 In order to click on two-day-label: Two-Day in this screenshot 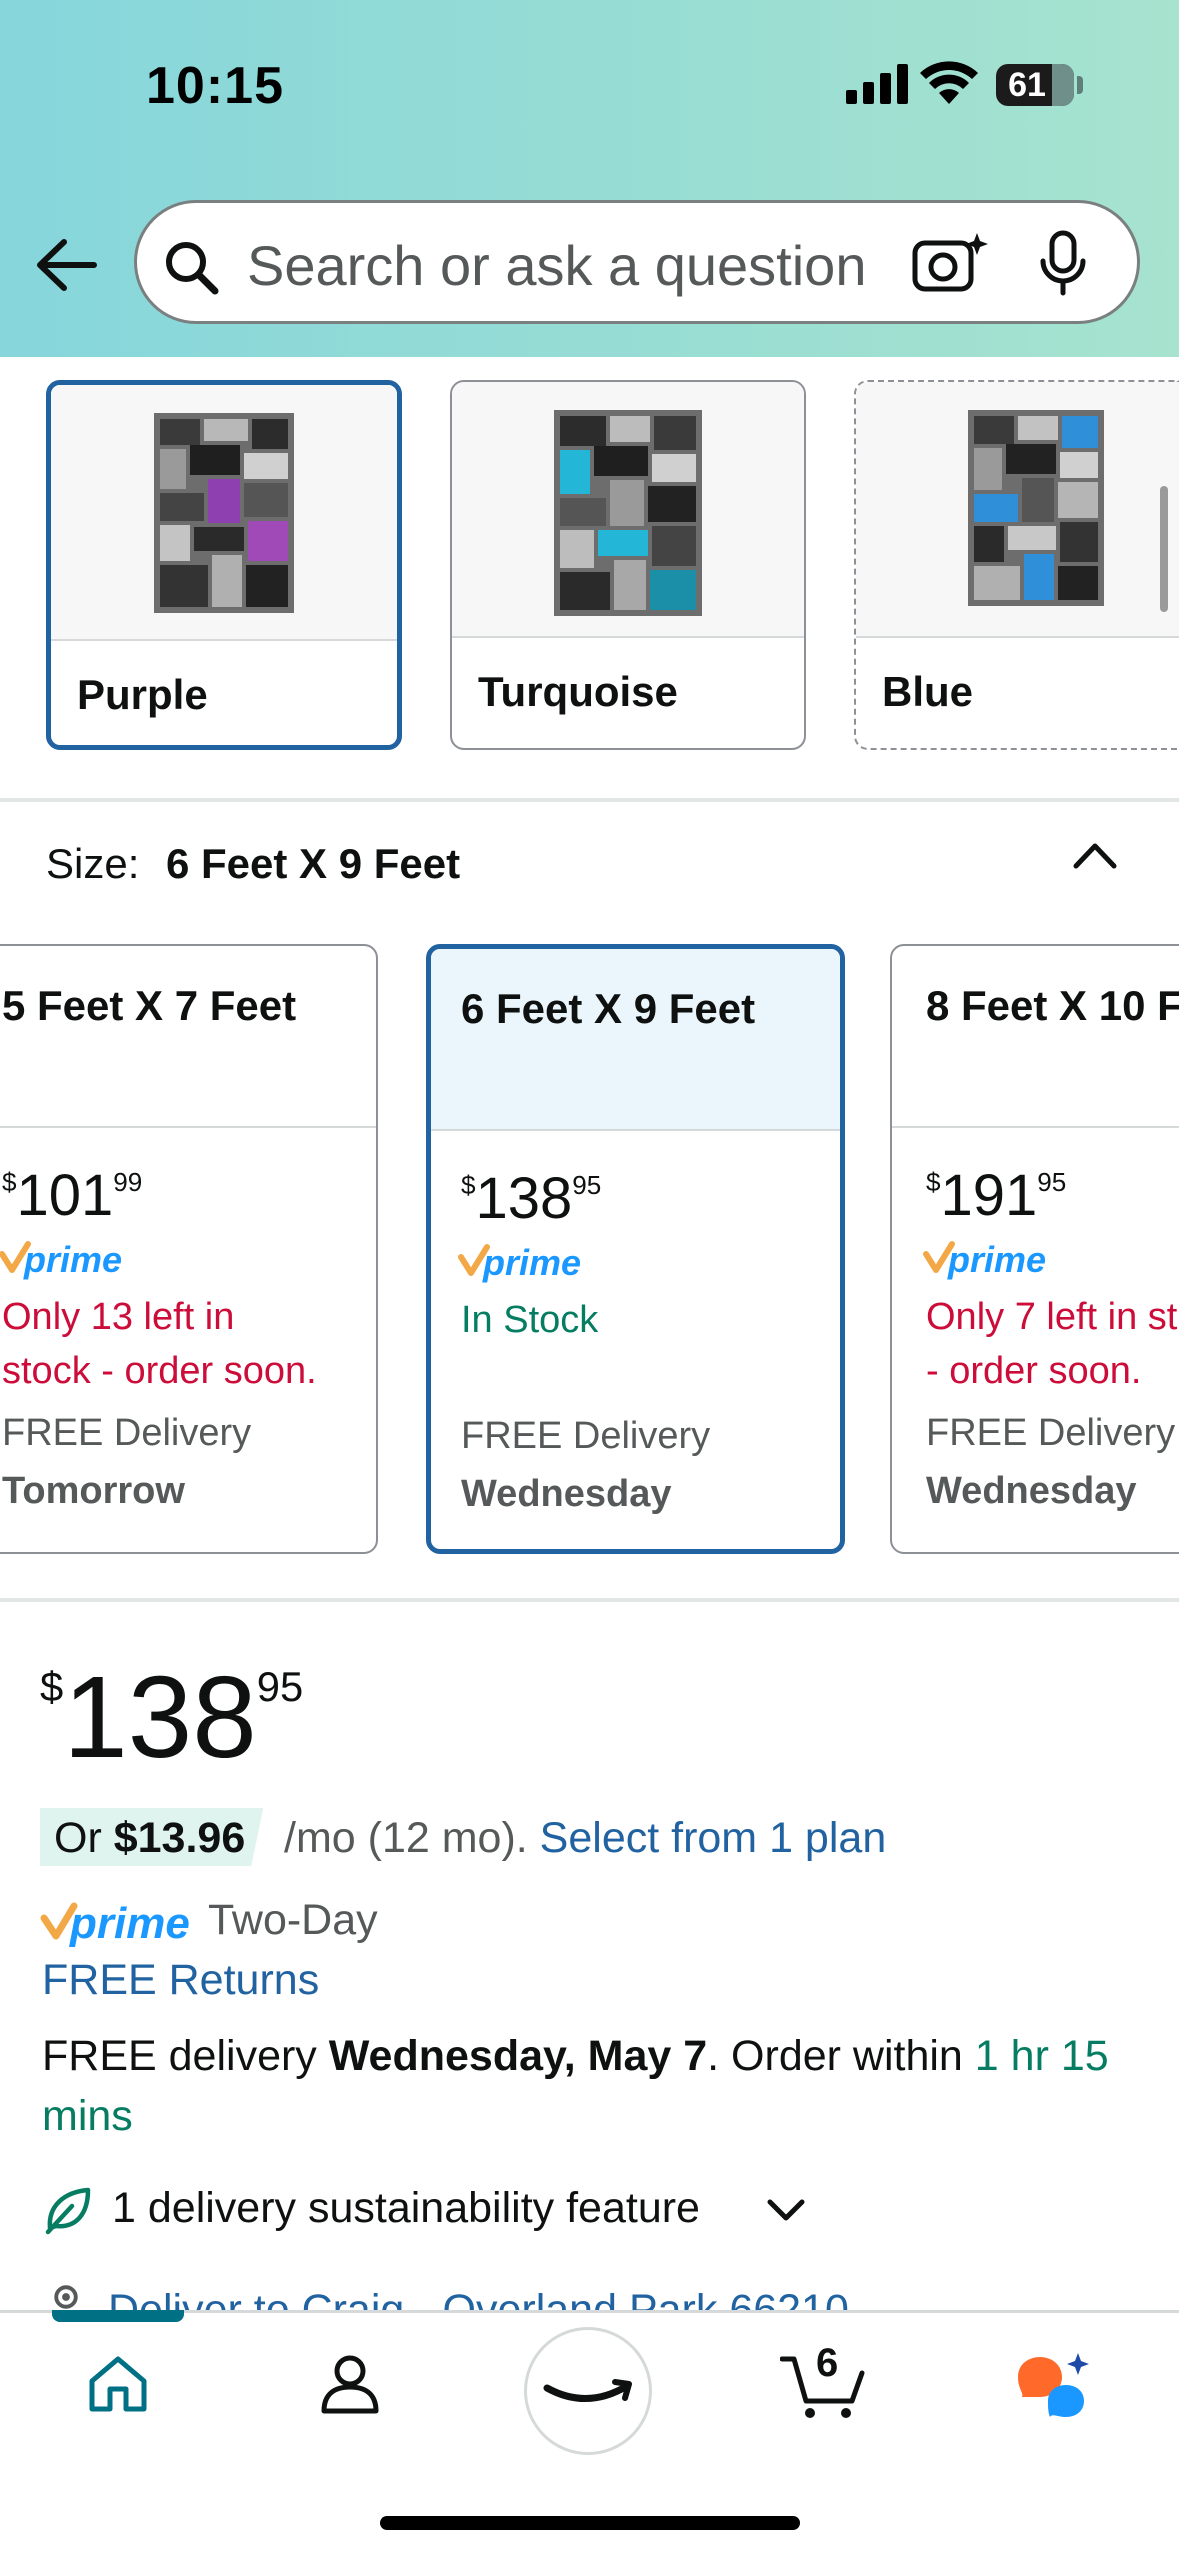, I will do `click(293, 1920)`.